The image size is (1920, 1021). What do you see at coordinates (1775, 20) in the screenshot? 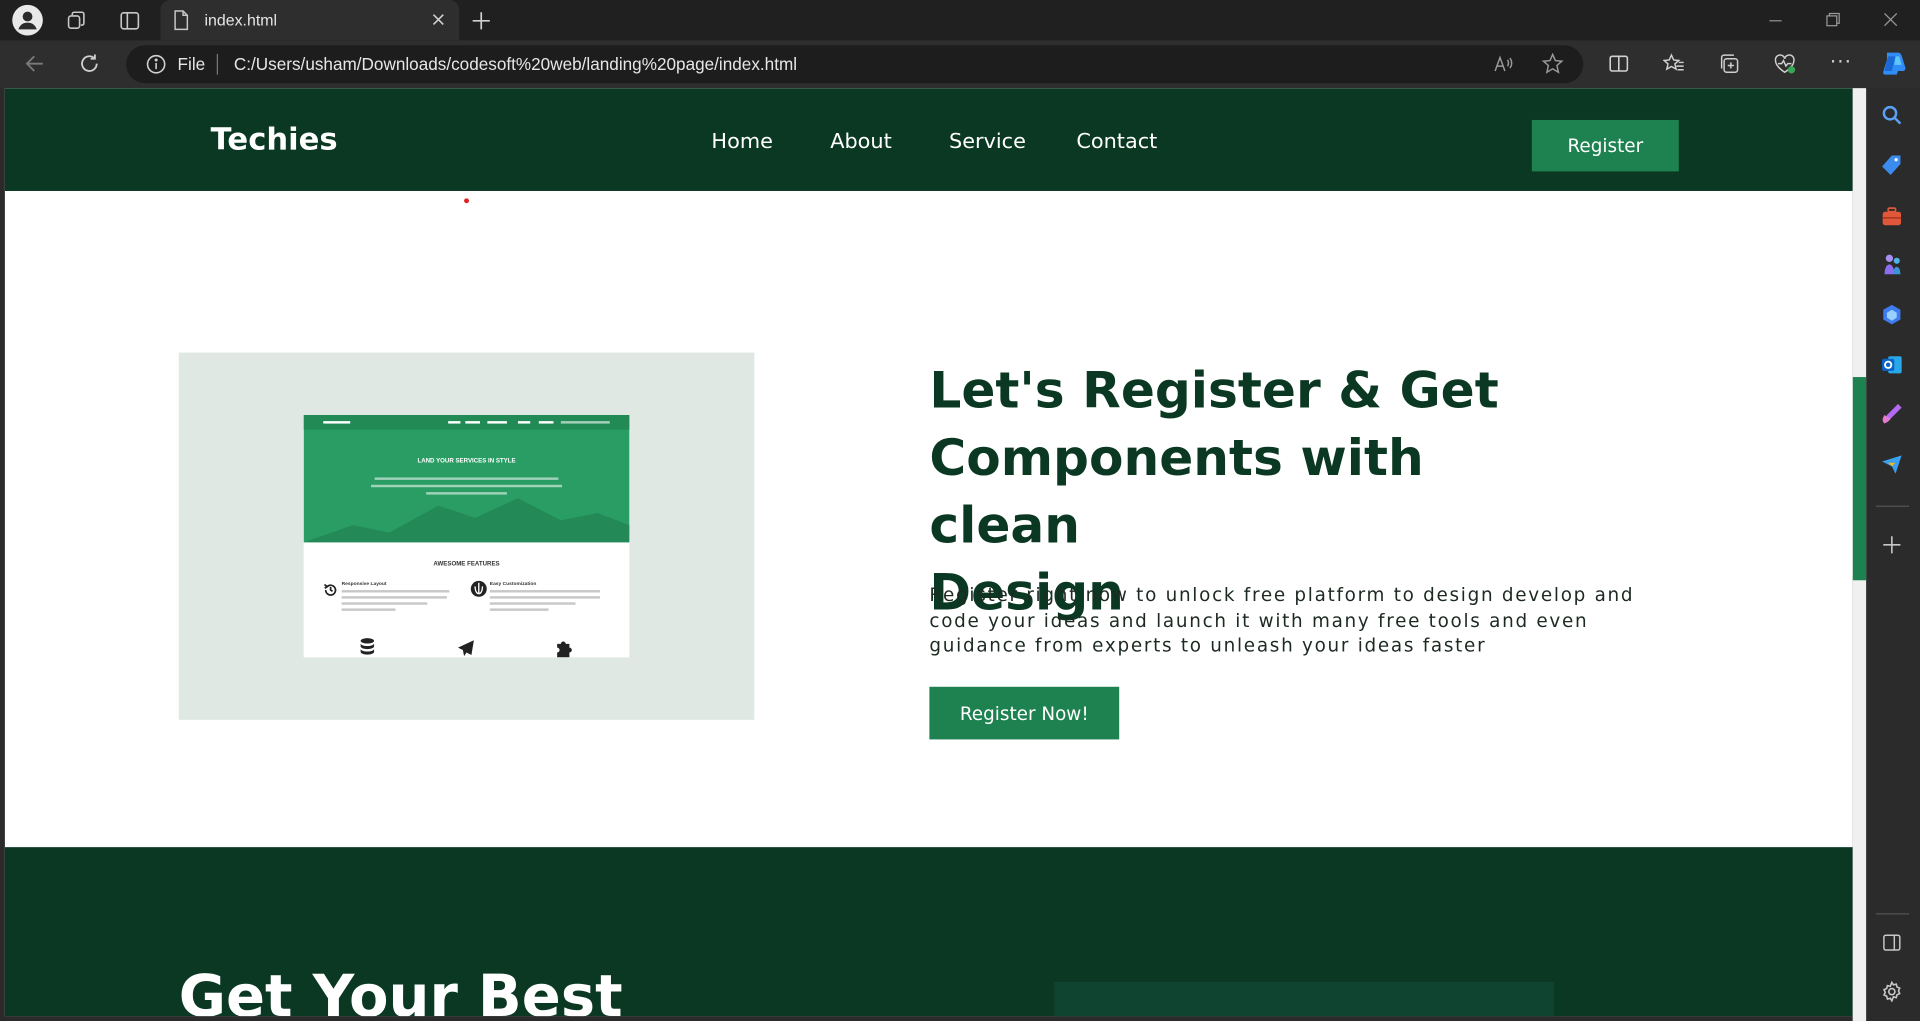
I see `minimize-icon` at bounding box center [1775, 20].